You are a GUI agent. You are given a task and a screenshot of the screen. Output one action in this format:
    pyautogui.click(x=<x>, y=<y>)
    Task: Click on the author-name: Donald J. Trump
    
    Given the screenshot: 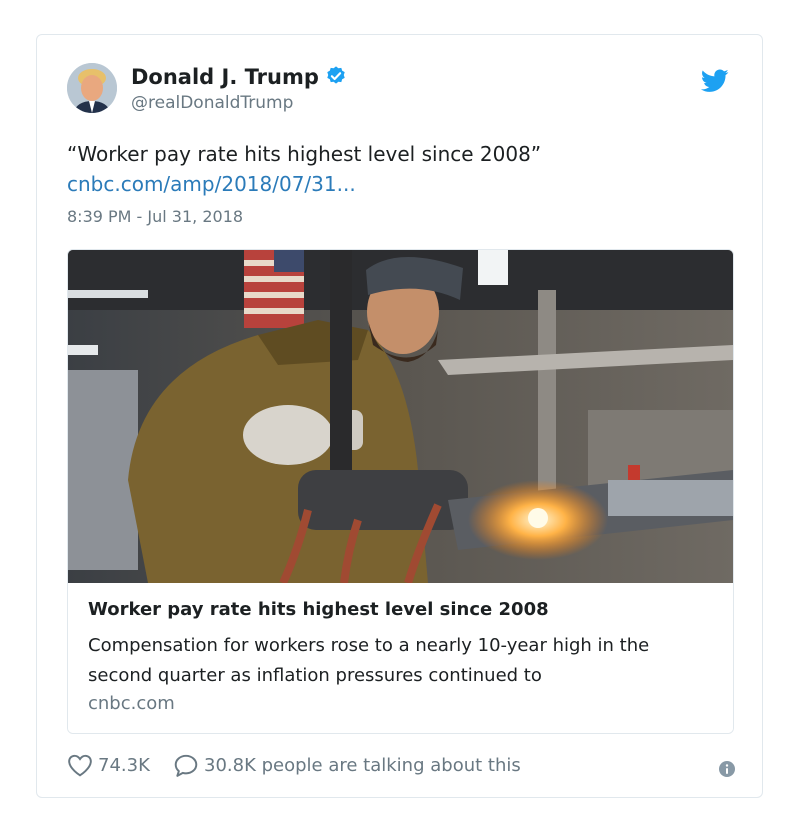 What is the action you would take?
    pyautogui.click(x=225, y=77)
    